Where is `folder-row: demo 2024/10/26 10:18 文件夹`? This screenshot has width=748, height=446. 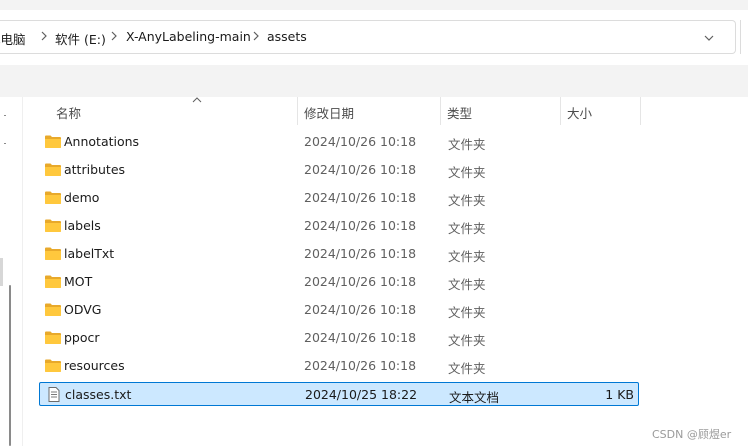
folder-row: demo 2024/10/26 10:18 文件夹 is located at coordinates (339, 198).